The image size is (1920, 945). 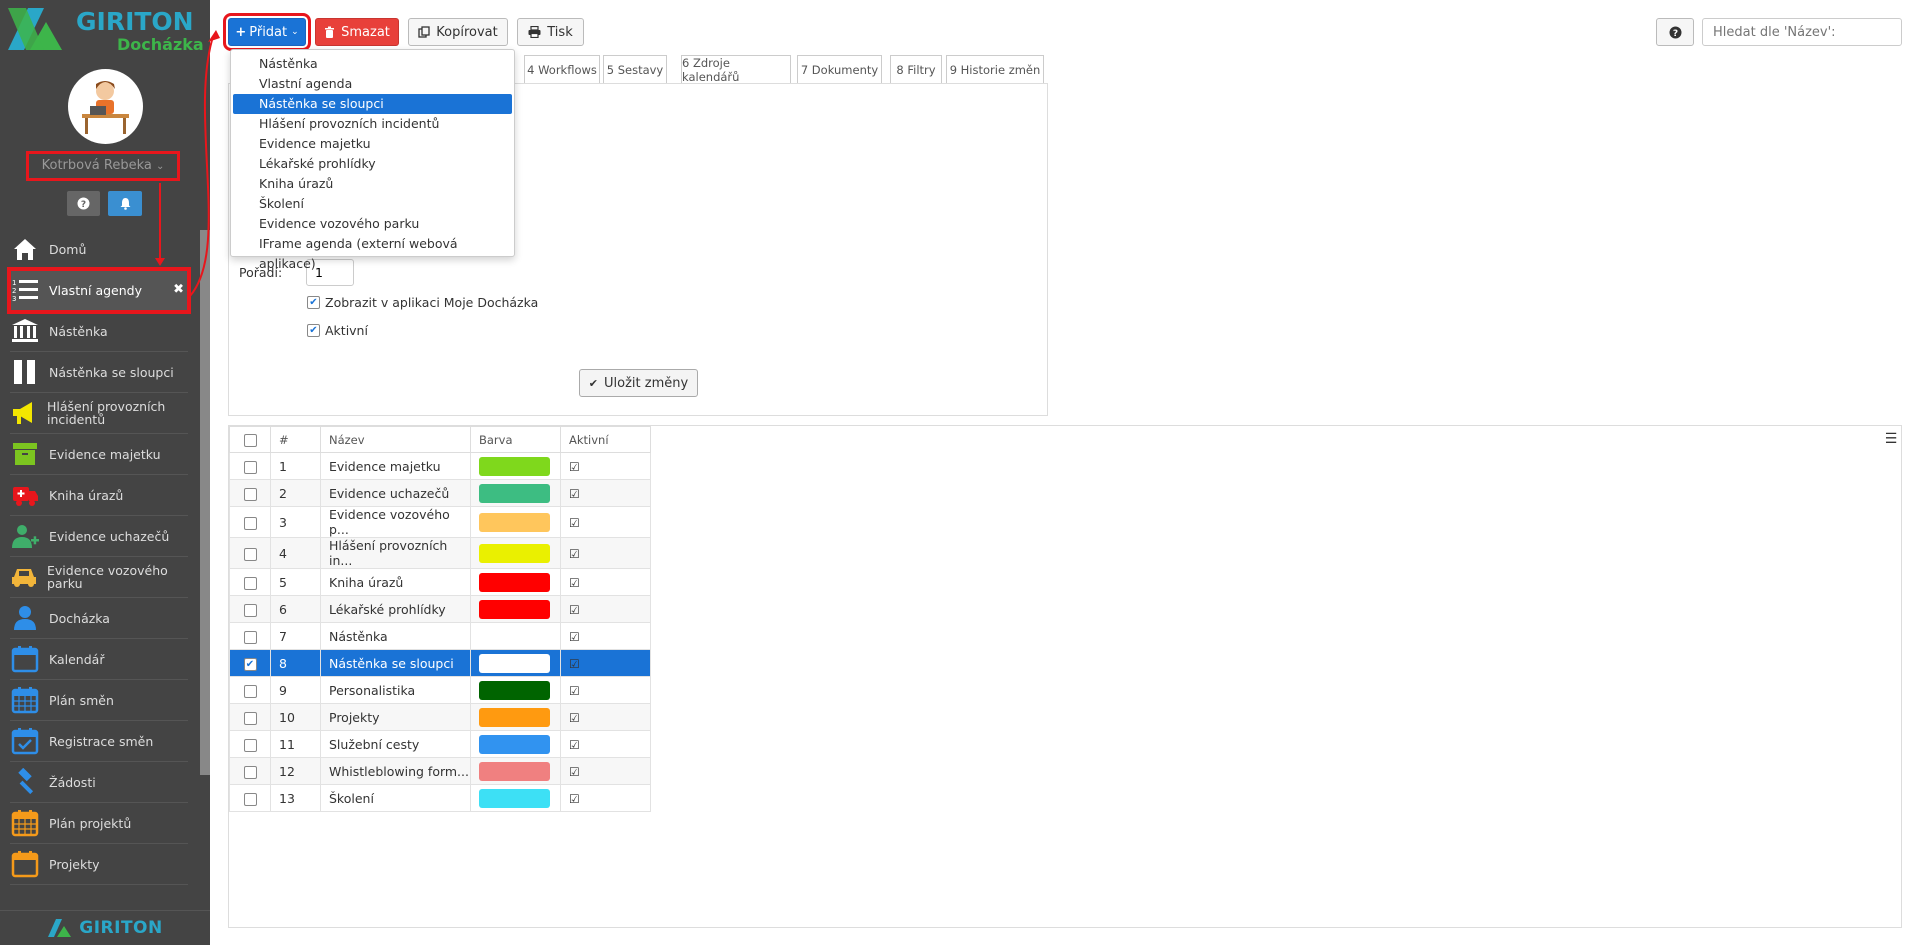 What do you see at coordinates (99, 495) in the screenshot?
I see `sidebar-item-6: Kniha úrazů` at bounding box center [99, 495].